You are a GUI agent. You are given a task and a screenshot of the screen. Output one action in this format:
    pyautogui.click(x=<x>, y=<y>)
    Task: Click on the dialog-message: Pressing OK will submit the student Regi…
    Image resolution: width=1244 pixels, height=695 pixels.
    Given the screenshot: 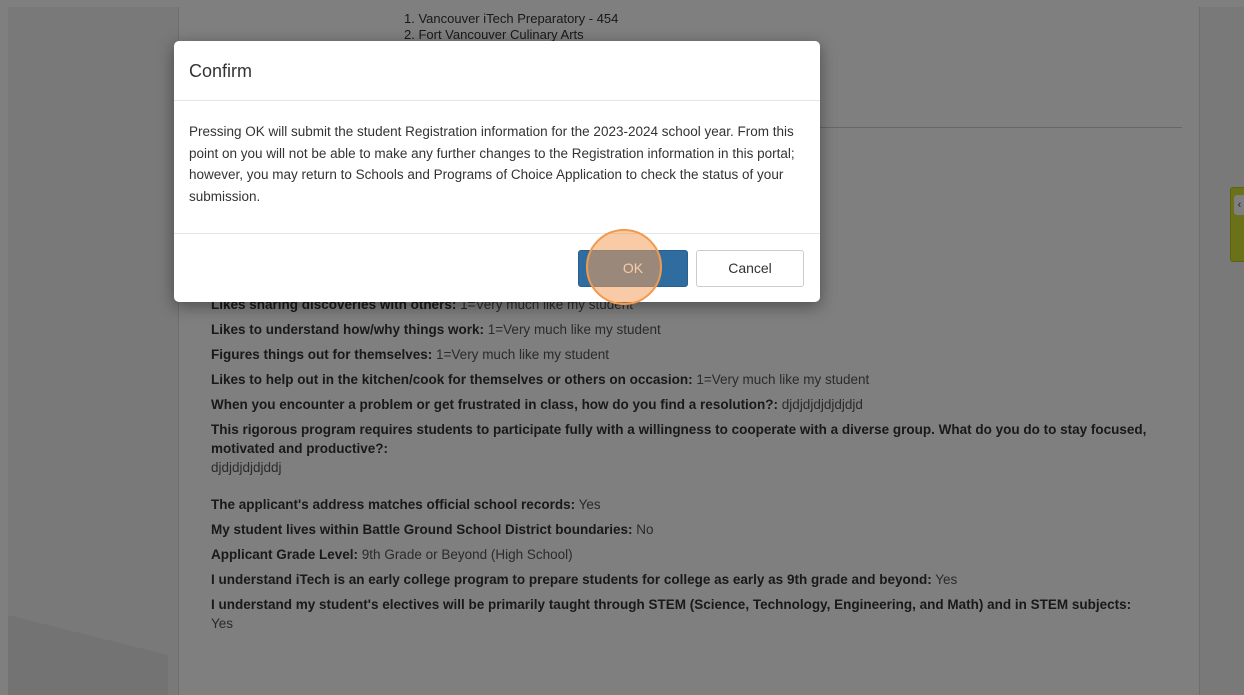 What is the action you would take?
    pyautogui.click(x=497, y=167)
    